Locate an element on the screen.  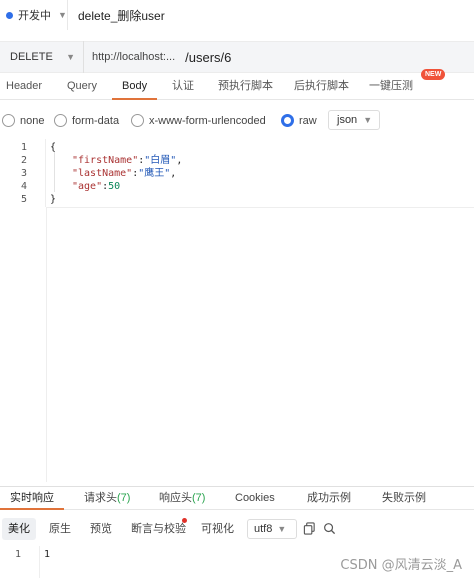
code-line: } is located at coordinates (53, 199).